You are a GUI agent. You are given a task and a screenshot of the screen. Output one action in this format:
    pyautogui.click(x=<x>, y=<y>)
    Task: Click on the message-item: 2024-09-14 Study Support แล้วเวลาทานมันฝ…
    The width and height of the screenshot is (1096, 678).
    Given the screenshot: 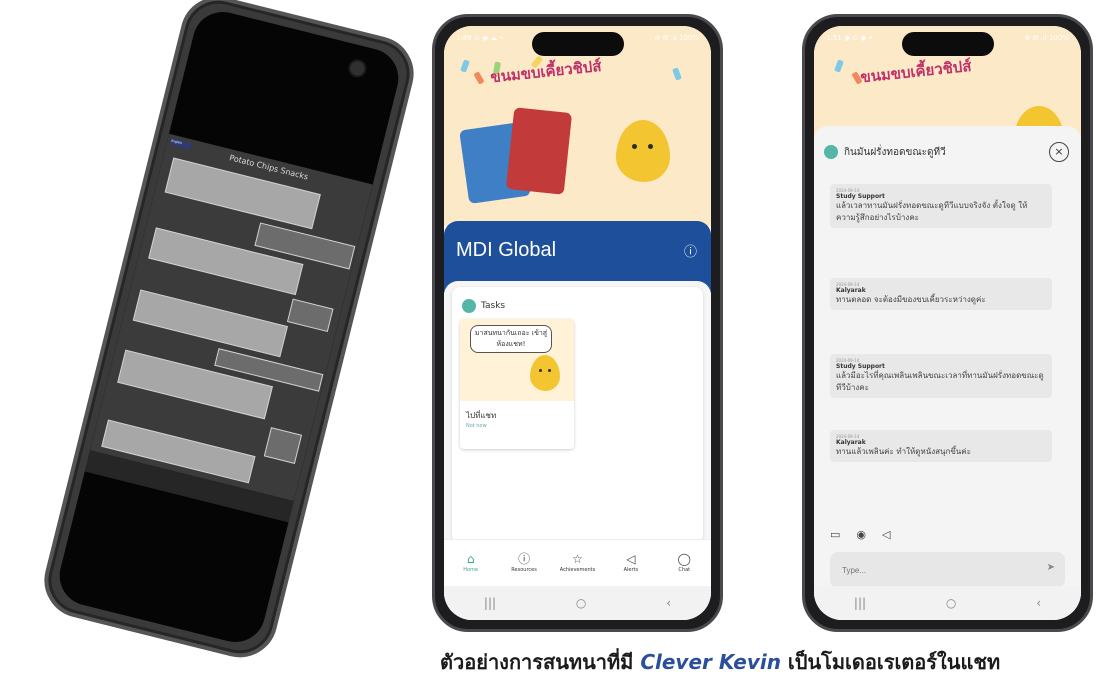 What is the action you would take?
    pyautogui.click(x=941, y=206)
    